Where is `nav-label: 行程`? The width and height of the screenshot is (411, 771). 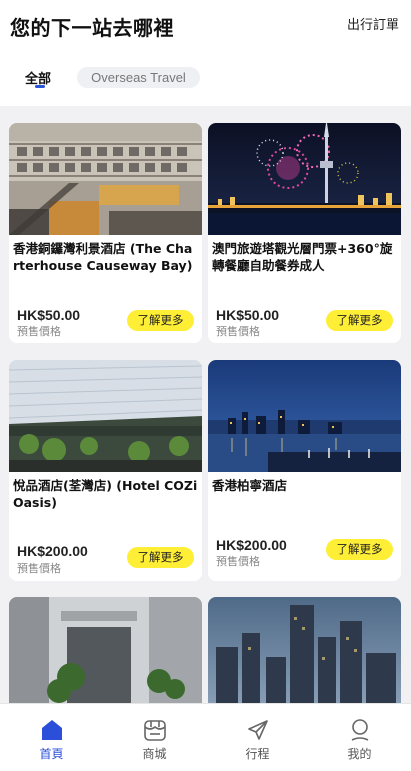 nav-label: 行程 is located at coordinates (257, 754).